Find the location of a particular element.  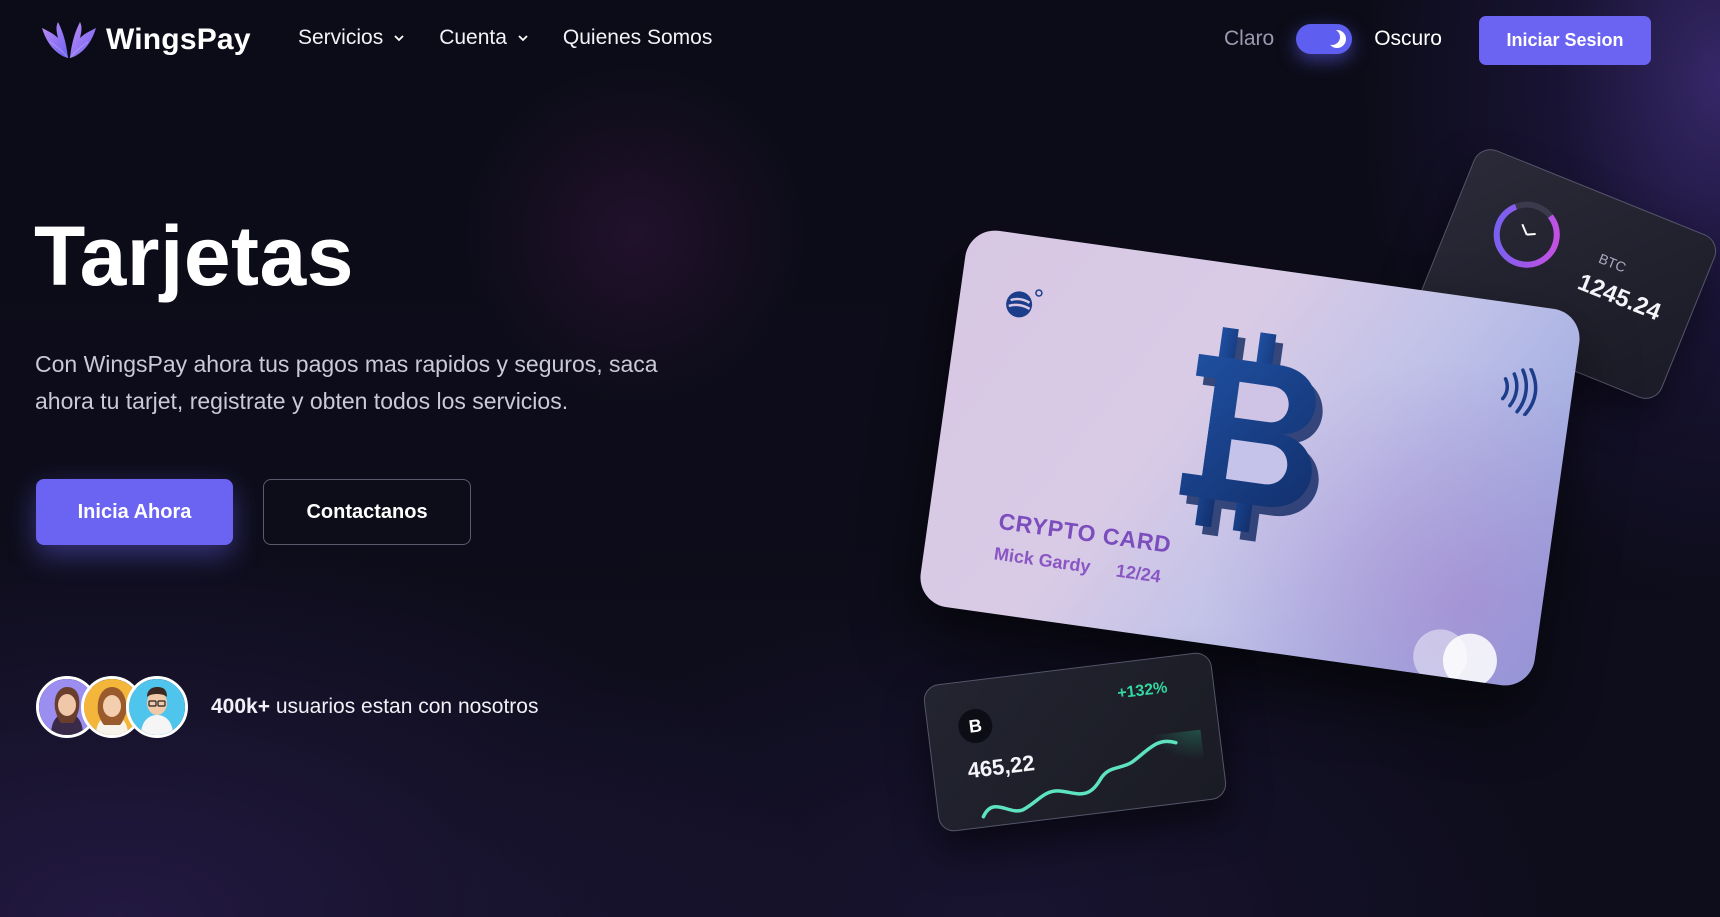

hero-title: Tarjetas is located at coordinates (194, 256).